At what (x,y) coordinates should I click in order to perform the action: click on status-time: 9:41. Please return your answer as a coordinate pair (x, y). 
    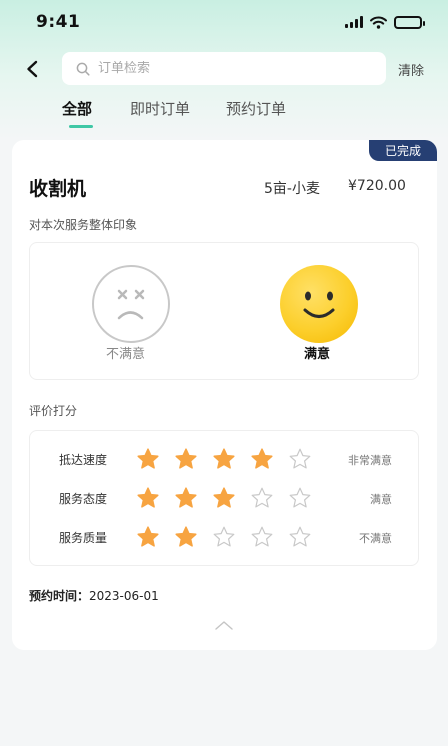
    Looking at the image, I should click on (58, 22).